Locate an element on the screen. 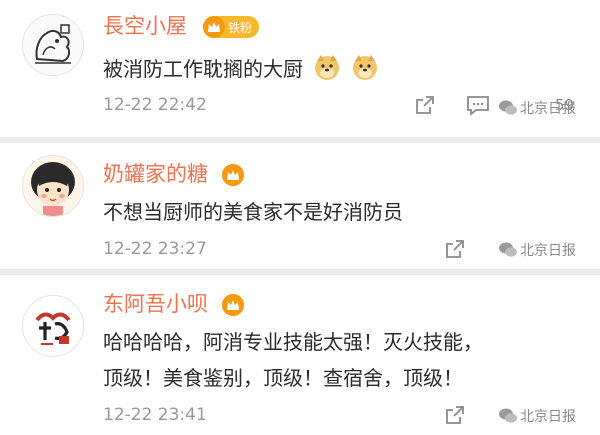  comment-time: 12-22 22:42 is located at coordinates (155, 105).